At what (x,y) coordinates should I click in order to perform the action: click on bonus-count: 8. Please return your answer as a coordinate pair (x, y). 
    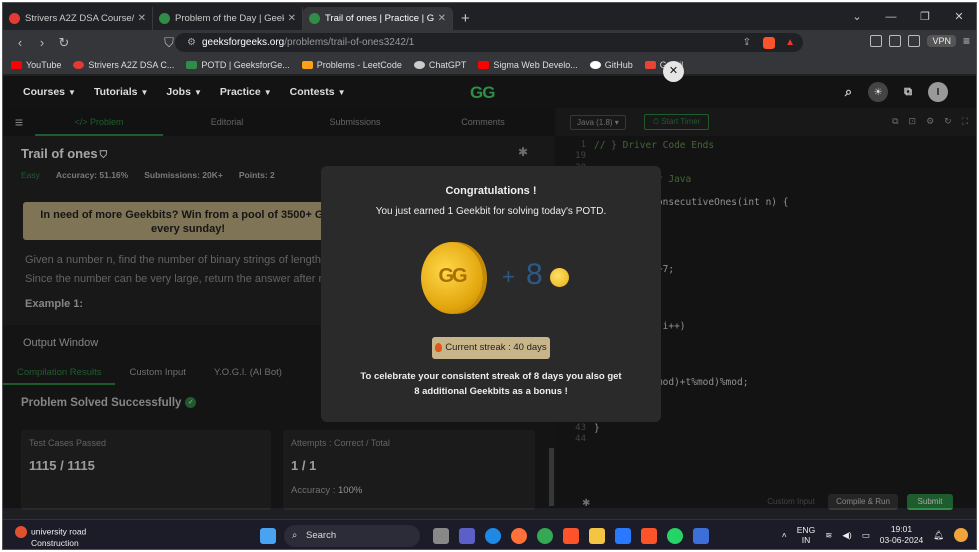
    Looking at the image, I should click on (534, 274).